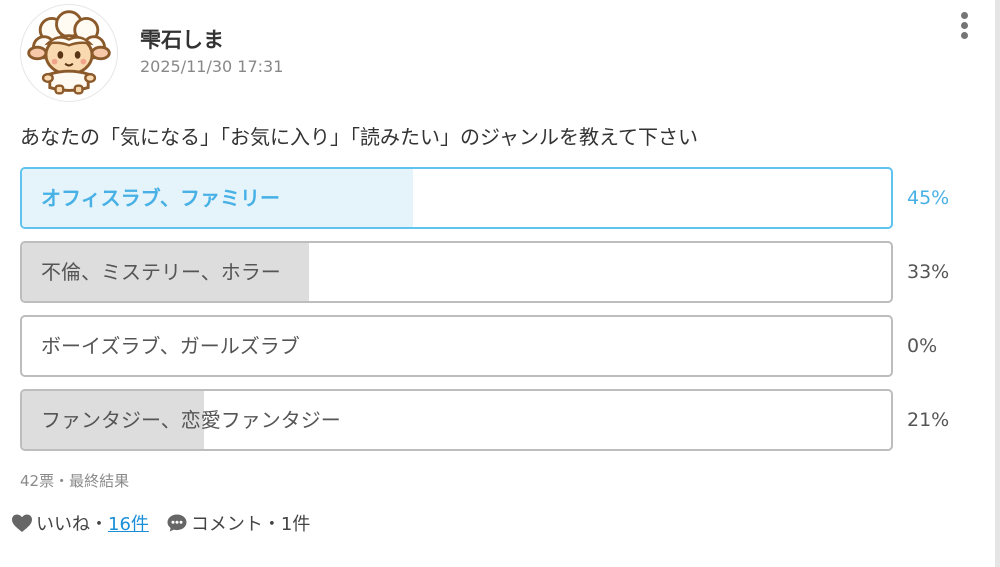  Describe the element at coordinates (456, 198) in the screenshot. I see `poll-option: オフィスラブ、ファミリー` at that location.